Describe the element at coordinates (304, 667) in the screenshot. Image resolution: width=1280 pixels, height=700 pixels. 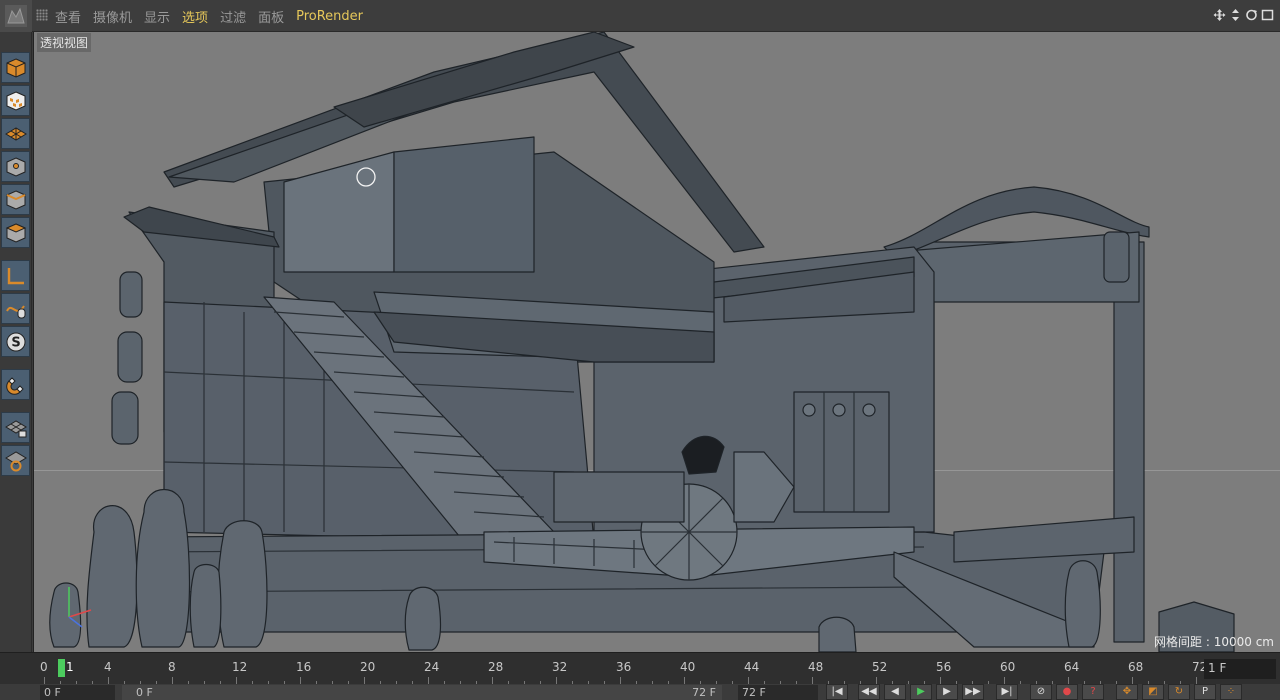
I see `timeline-tick-label: 16` at that location.